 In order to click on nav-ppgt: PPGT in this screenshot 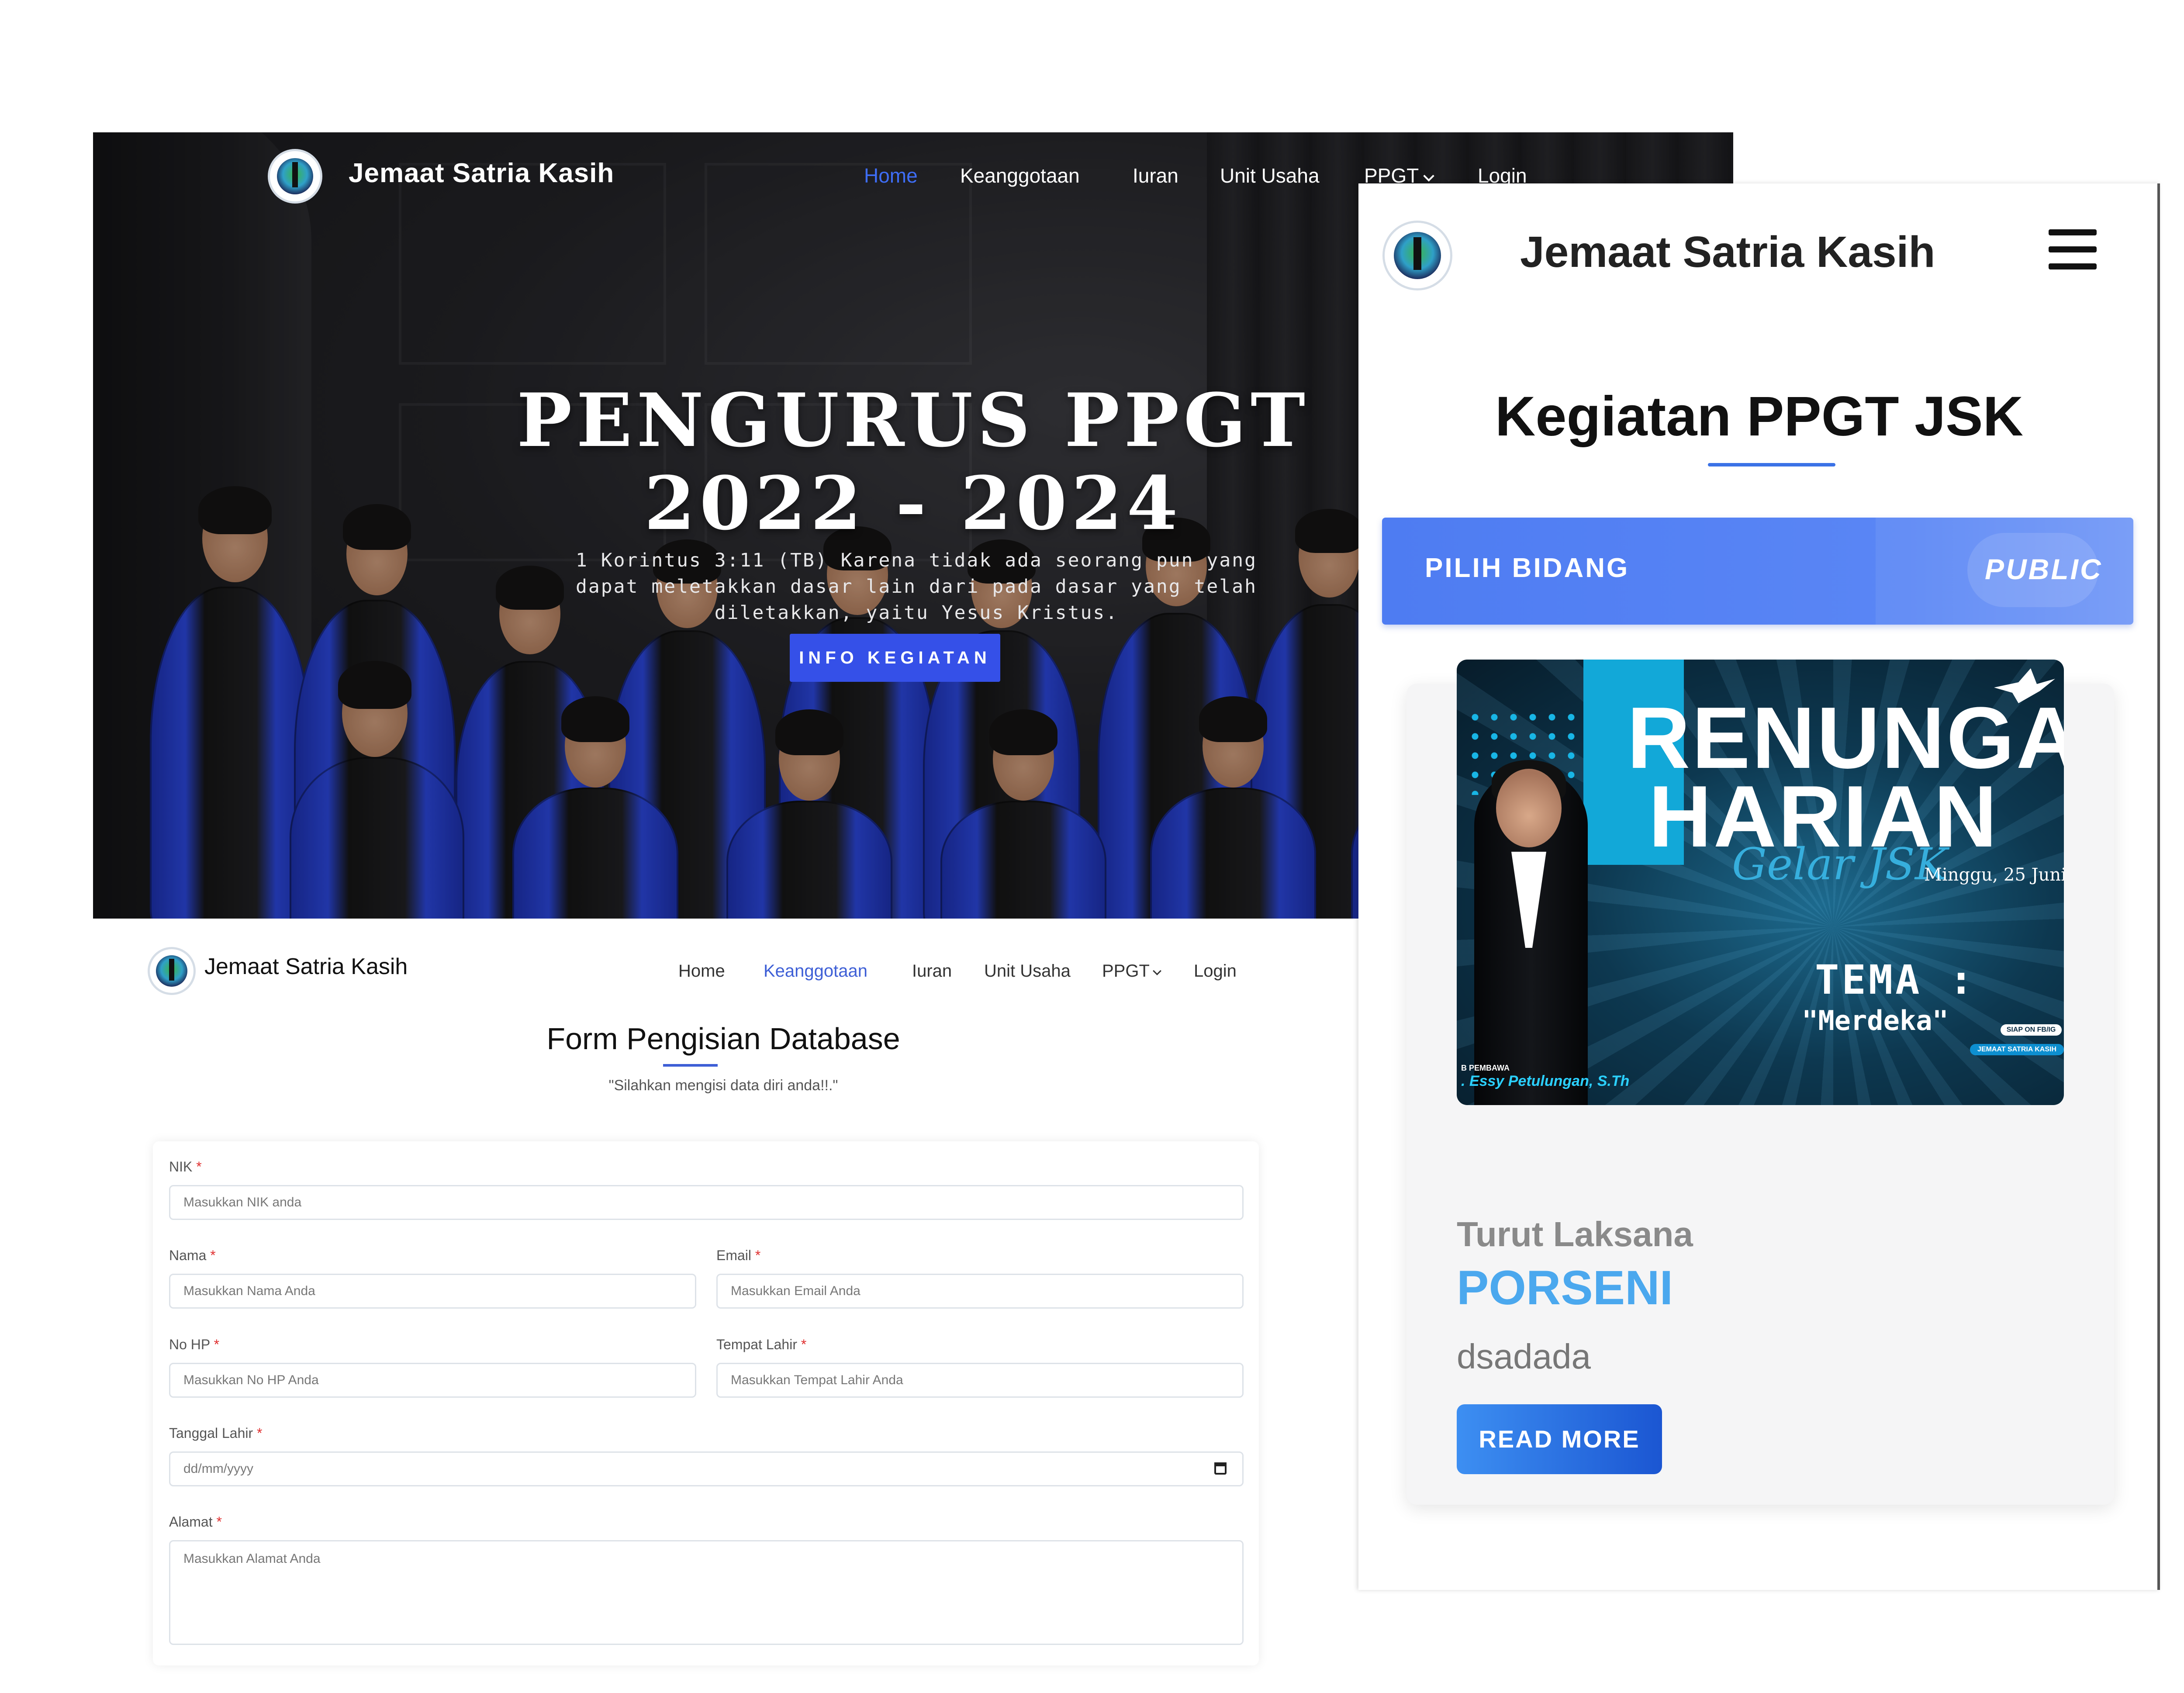, I will do `click(1131, 971)`.